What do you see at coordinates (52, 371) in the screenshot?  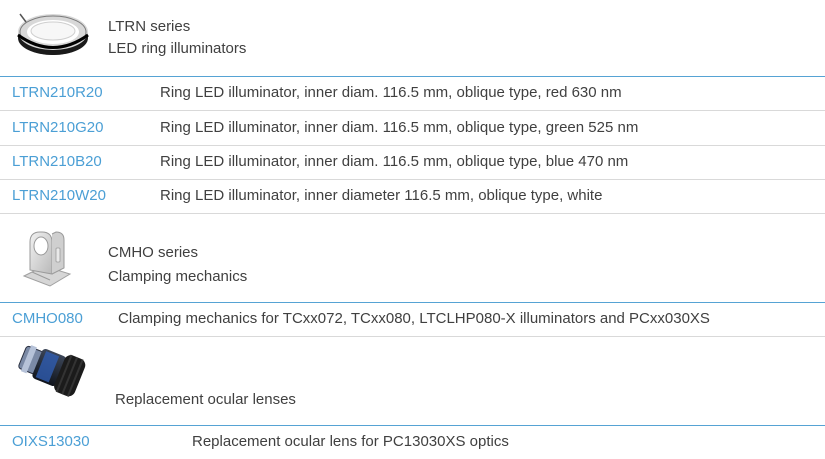 I see `ocular-lens-image` at bounding box center [52, 371].